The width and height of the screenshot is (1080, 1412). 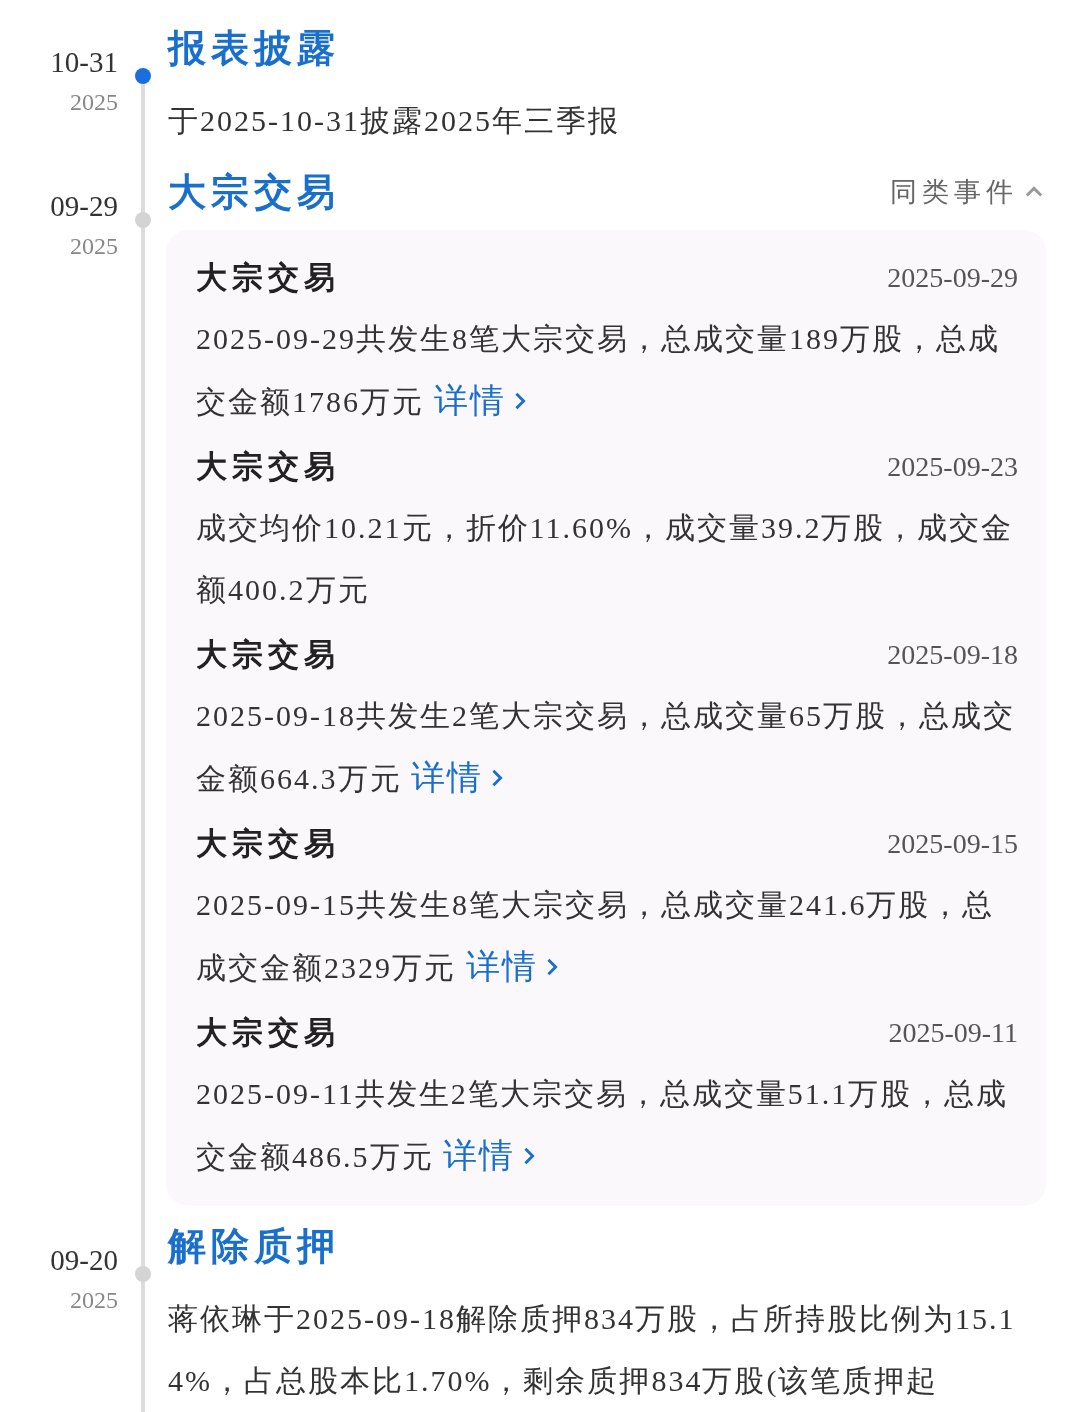 I want to click on item-description: 2025-09-15共发生8笔大宗交易，总成交量241.6万股，总成交金额2329万元 详情, so click(x=607, y=936).